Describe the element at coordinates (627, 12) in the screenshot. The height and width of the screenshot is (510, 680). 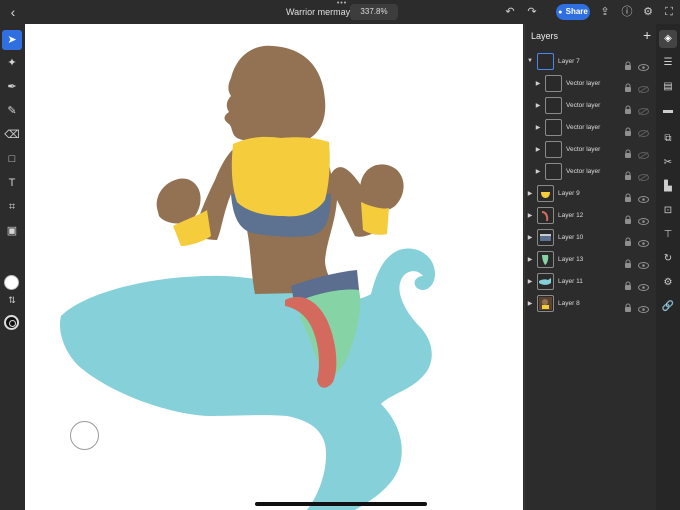
I see `help-icon: ⓘ` at that location.